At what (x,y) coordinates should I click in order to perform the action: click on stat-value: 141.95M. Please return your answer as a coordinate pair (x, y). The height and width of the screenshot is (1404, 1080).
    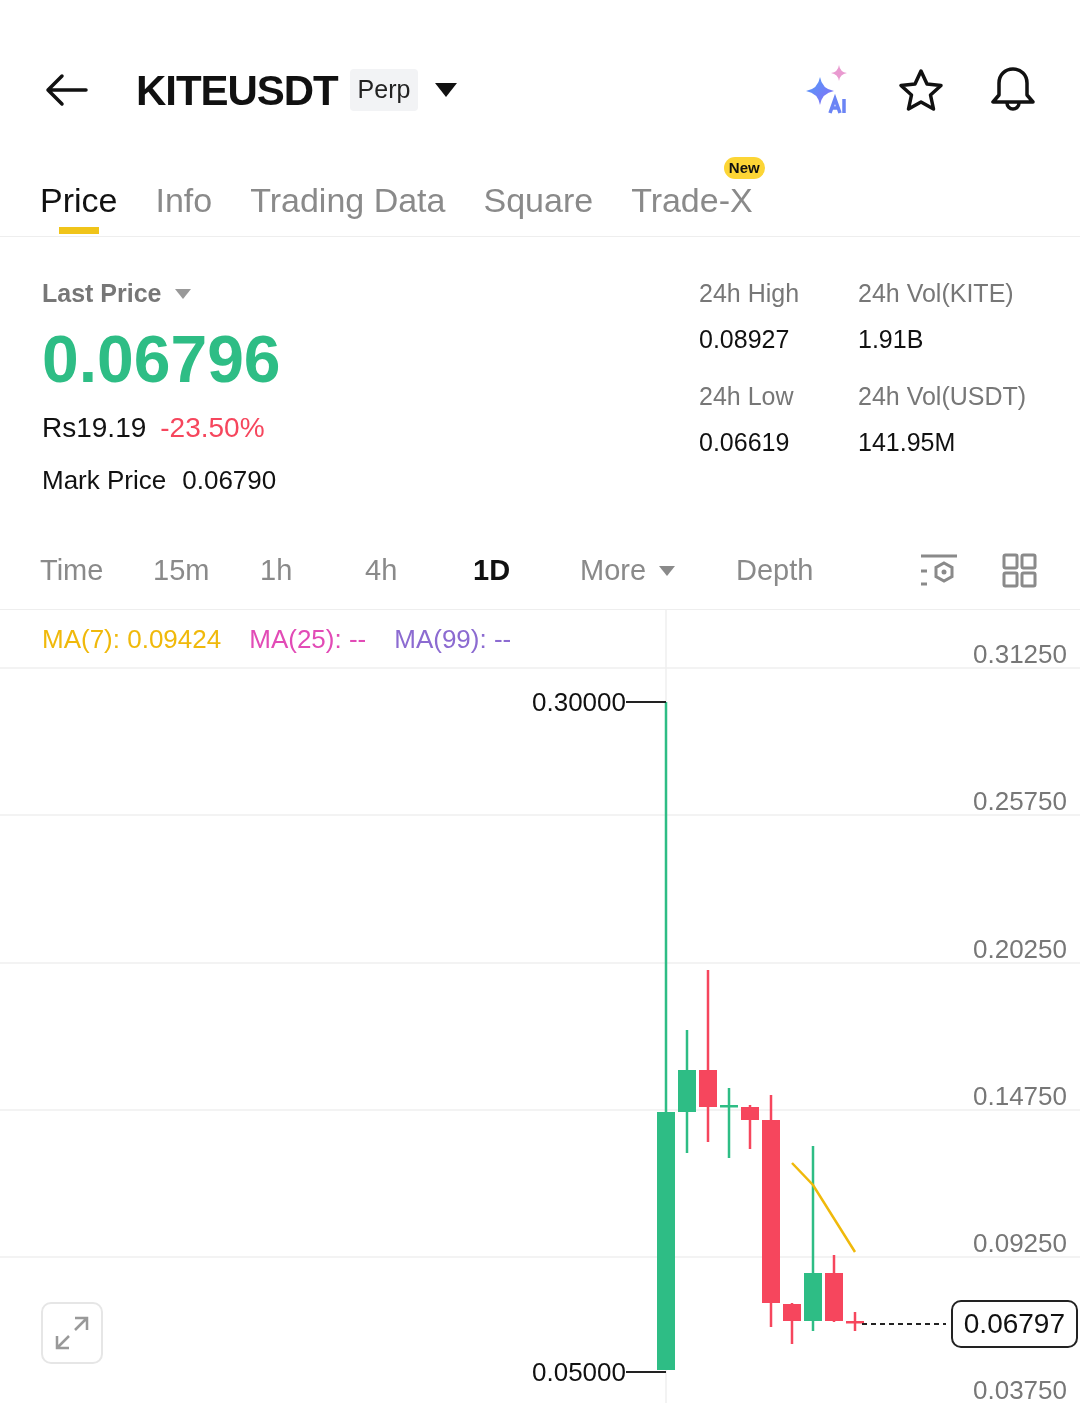
    Looking at the image, I should click on (907, 442).